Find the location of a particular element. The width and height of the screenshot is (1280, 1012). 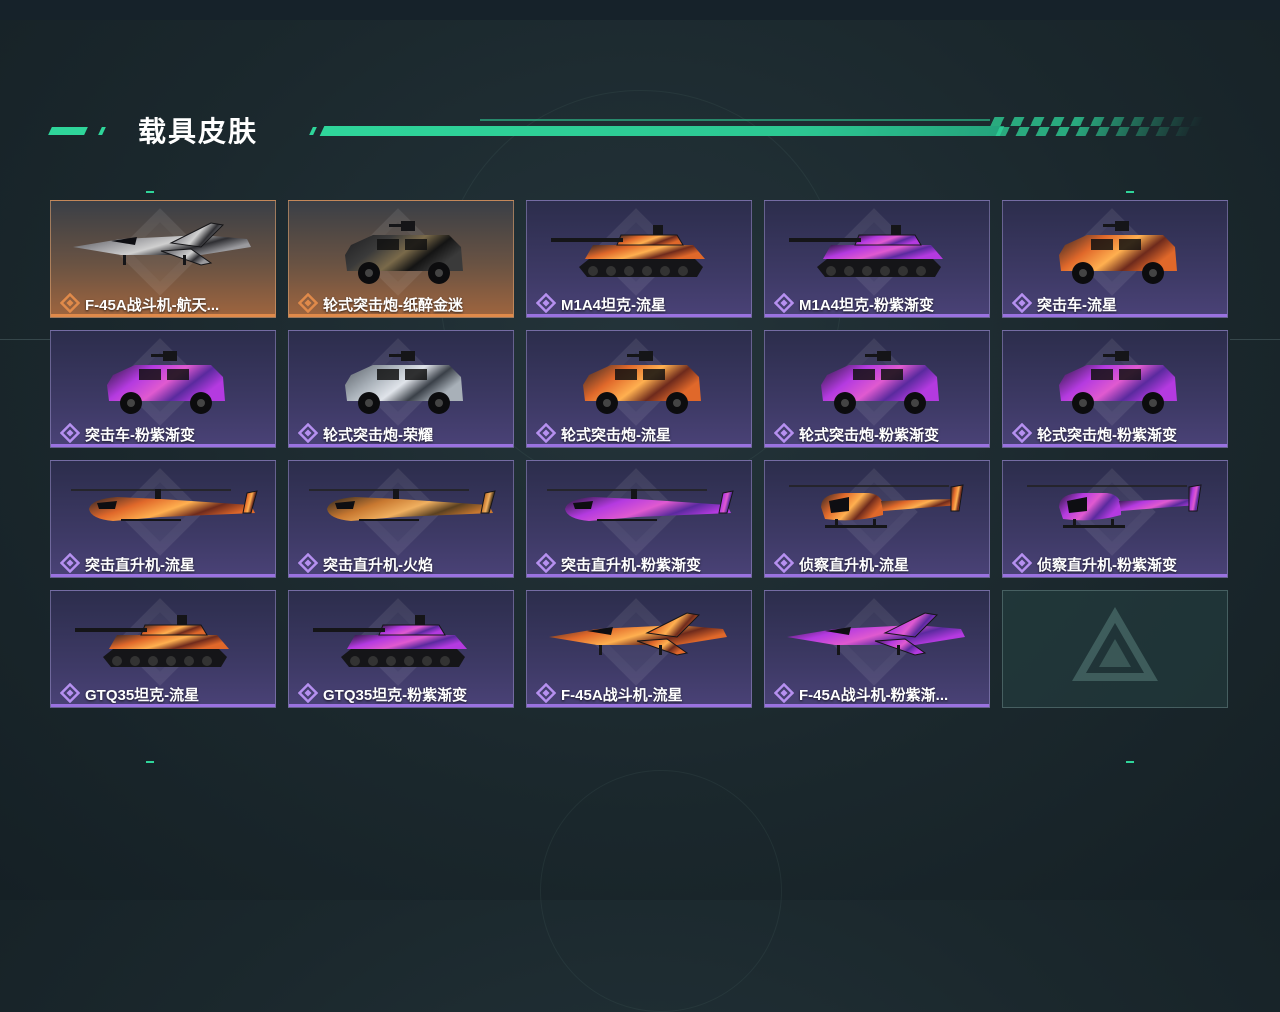

skin-card: GTQ35坦克-流星 is located at coordinates (163, 649).